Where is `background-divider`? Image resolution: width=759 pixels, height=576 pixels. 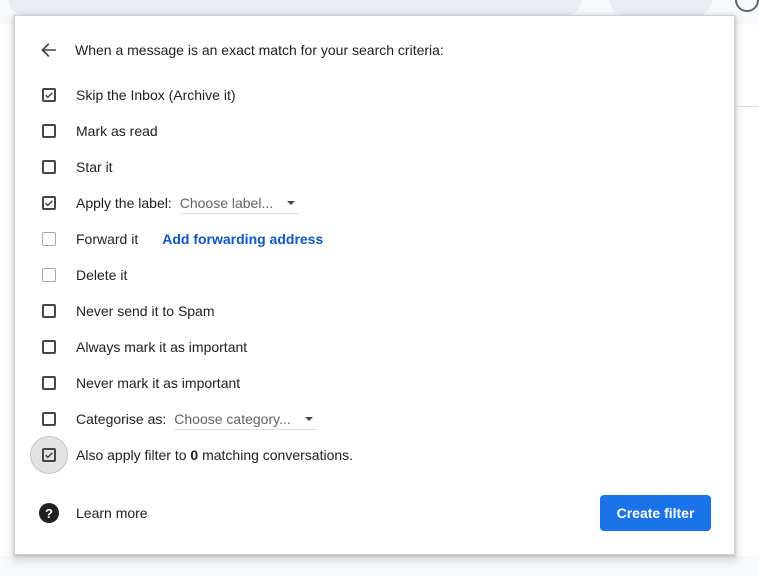
background-divider is located at coordinates (748, 106).